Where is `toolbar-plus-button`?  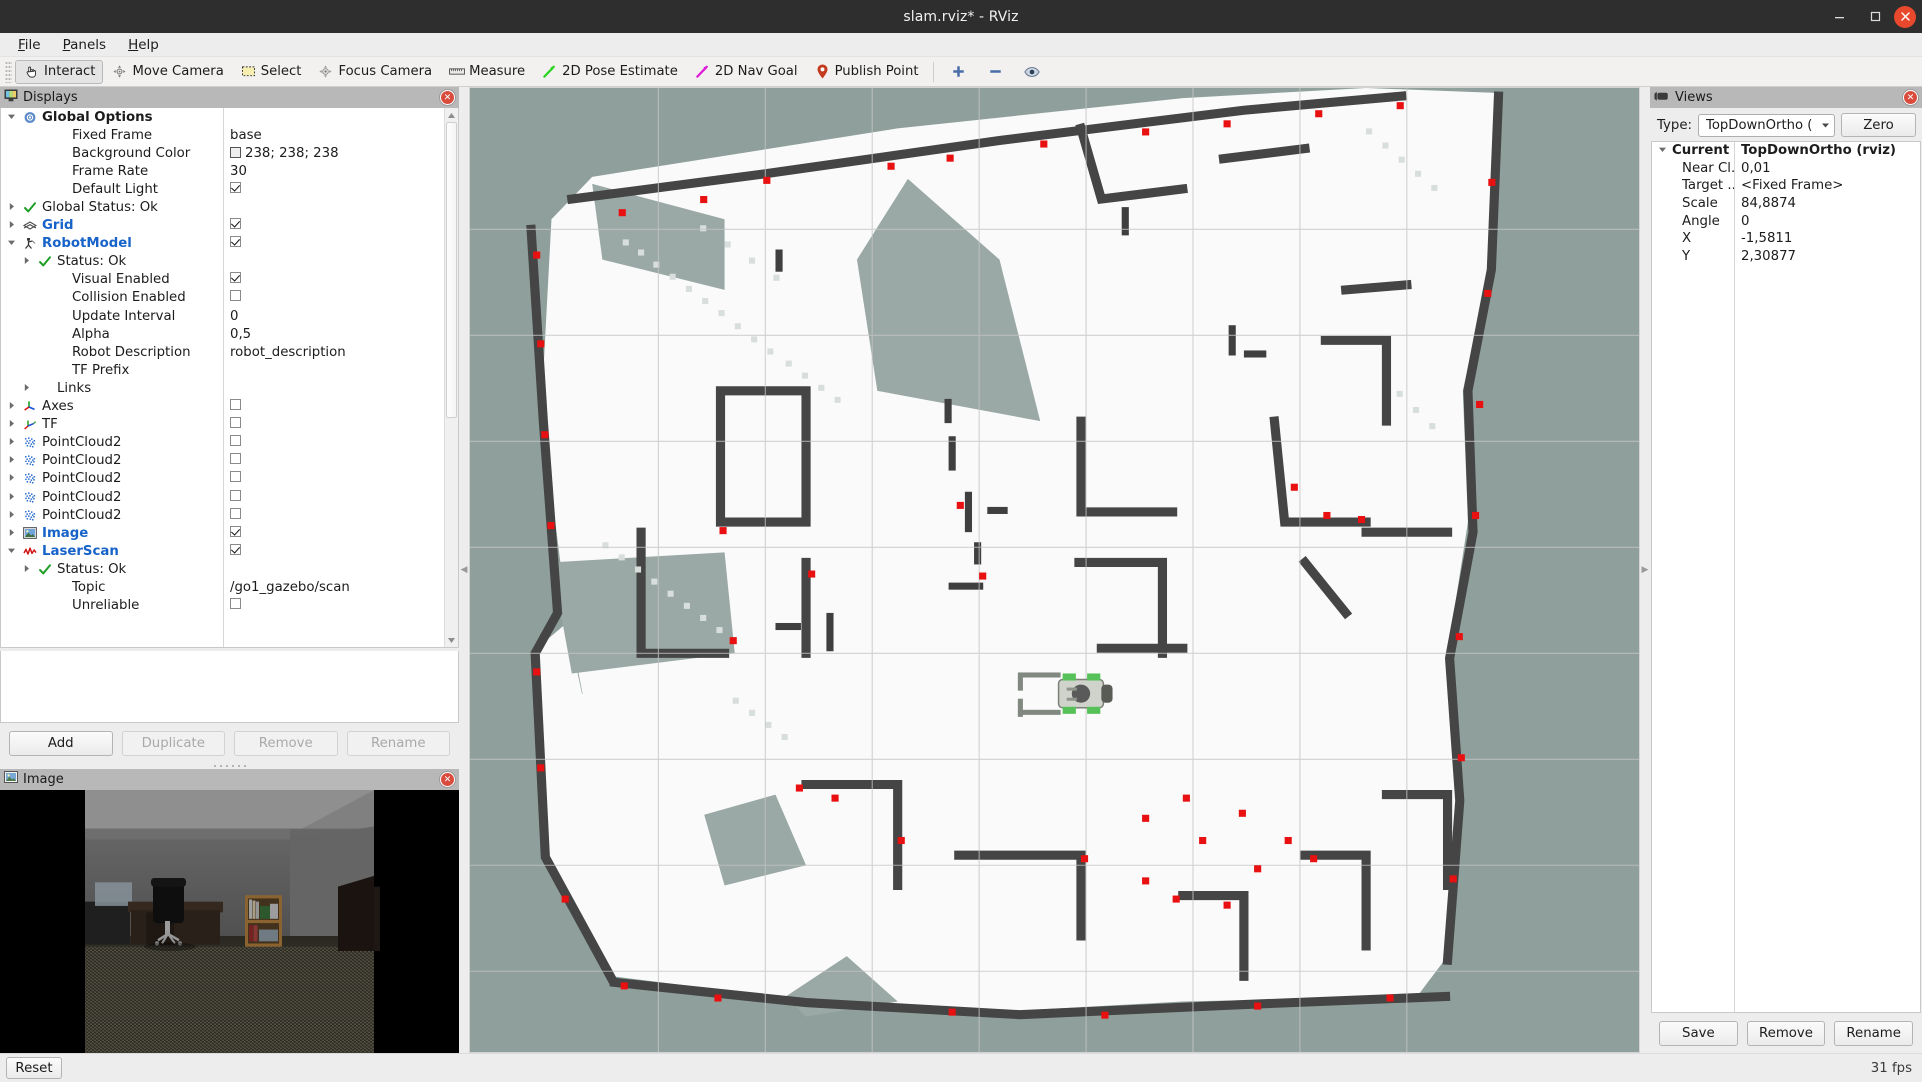
toolbar-plus-button is located at coordinates (958, 72).